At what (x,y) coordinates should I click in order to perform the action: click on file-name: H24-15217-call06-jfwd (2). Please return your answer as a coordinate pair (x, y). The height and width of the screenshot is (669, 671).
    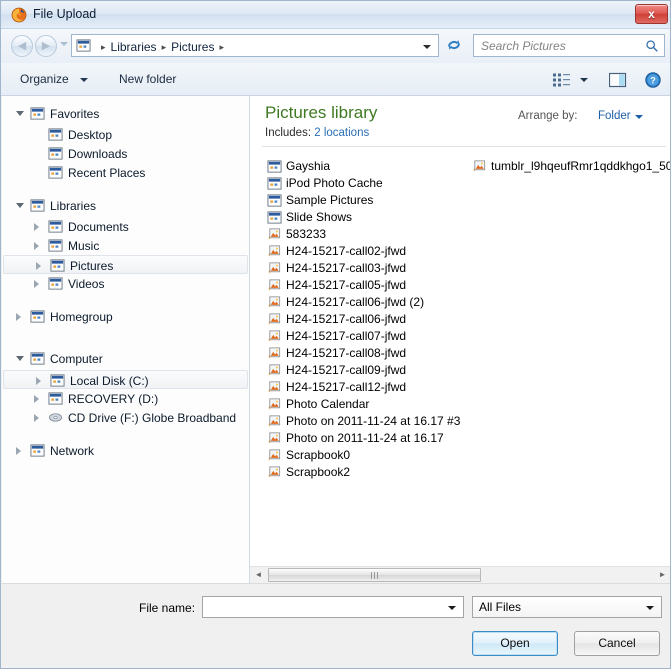
    Looking at the image, I should click on (355, 302).